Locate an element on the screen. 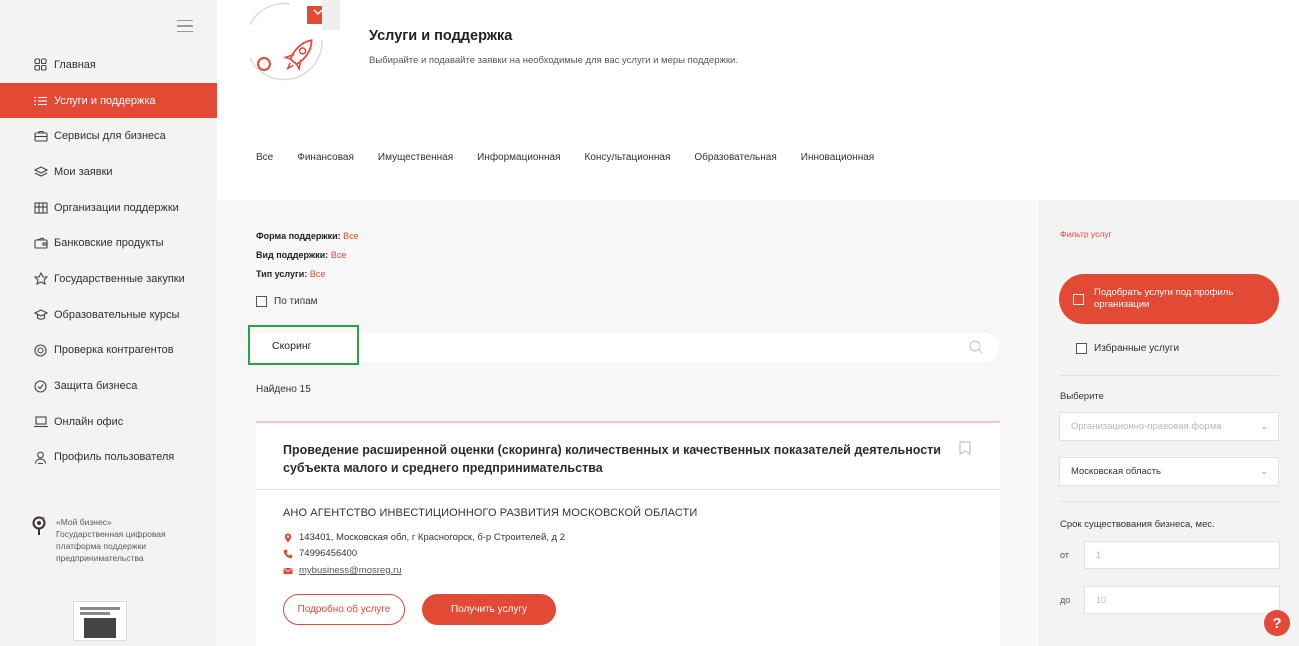 This screenshot has width=1299, height=646. sidebar-item-label: Банковские продукты is located at coordinates (109, 243).